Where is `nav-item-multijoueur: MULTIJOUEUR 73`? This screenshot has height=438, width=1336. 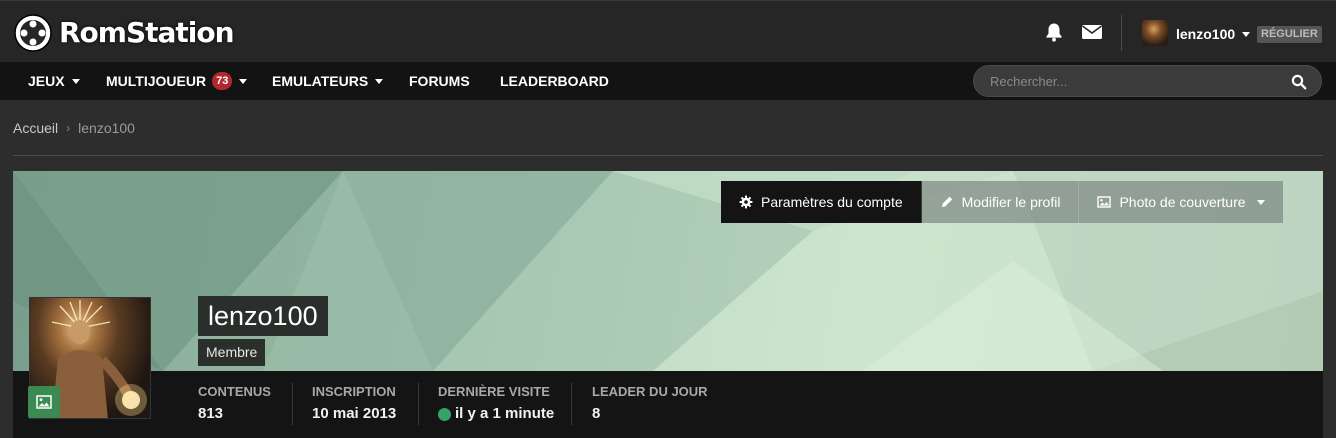 nav-item-multijoueur: MULTIJOUEUR 73 is located at coordinates (177, 81).